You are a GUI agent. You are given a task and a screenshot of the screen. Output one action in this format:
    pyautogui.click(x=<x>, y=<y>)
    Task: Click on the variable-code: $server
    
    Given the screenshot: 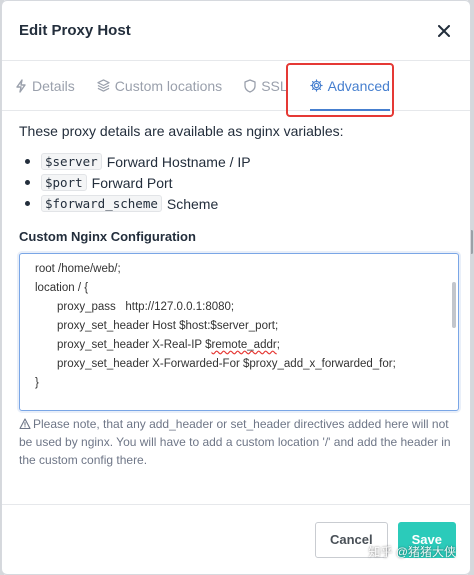 What is the action you would take?
    pyautogui.click(x=71, y=161)
    